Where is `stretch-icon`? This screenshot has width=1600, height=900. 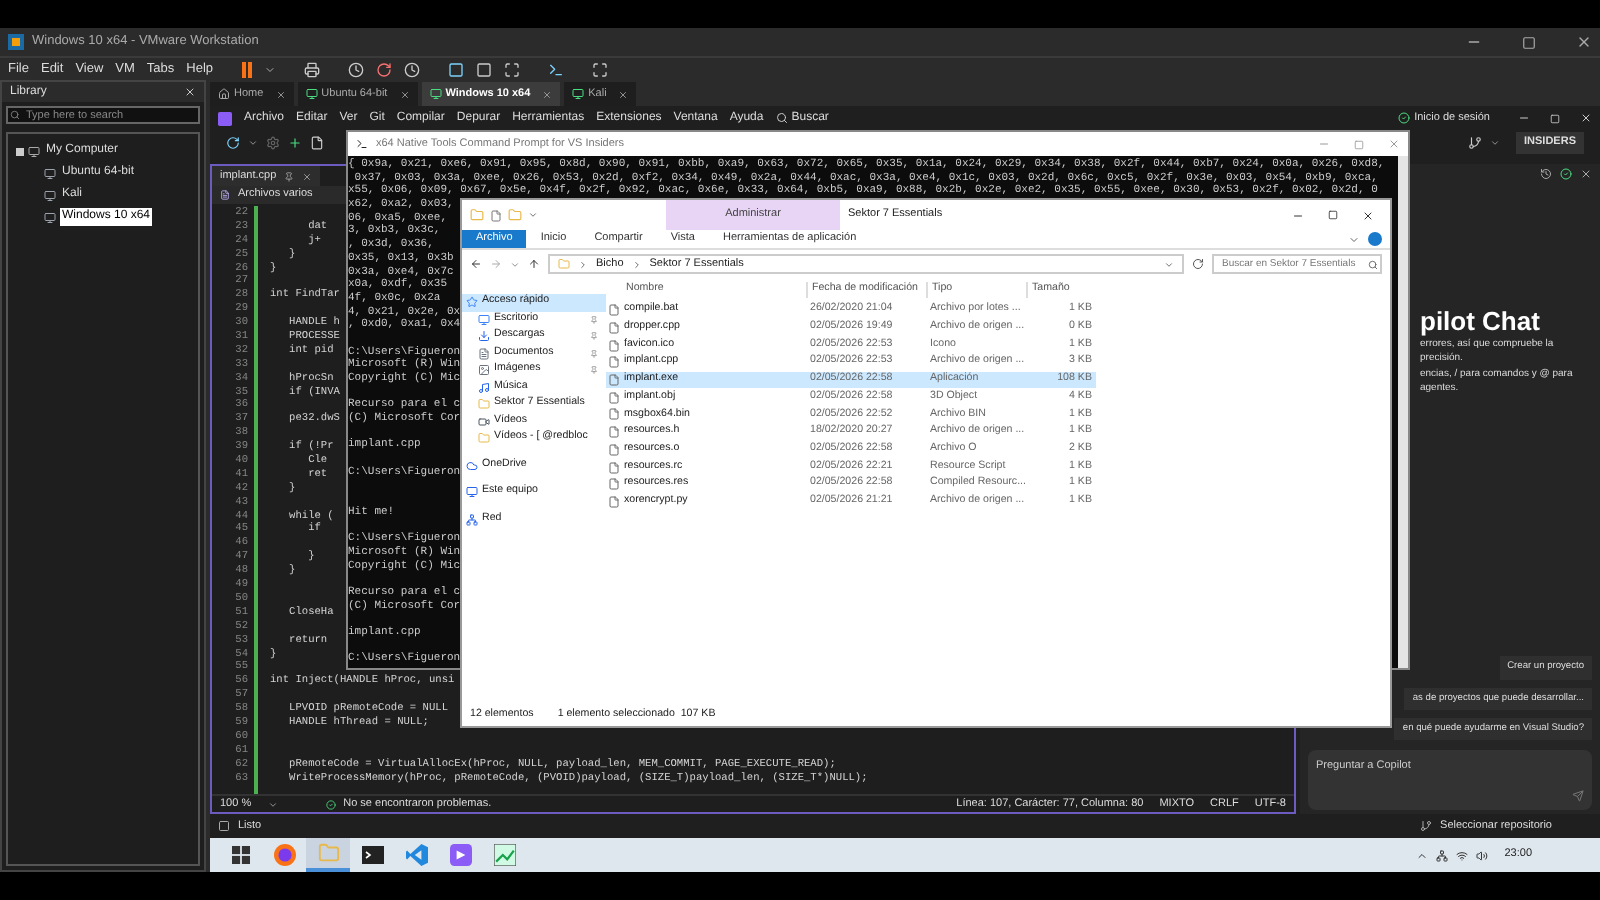
stretch-icon is located at coordinates (599, 69).